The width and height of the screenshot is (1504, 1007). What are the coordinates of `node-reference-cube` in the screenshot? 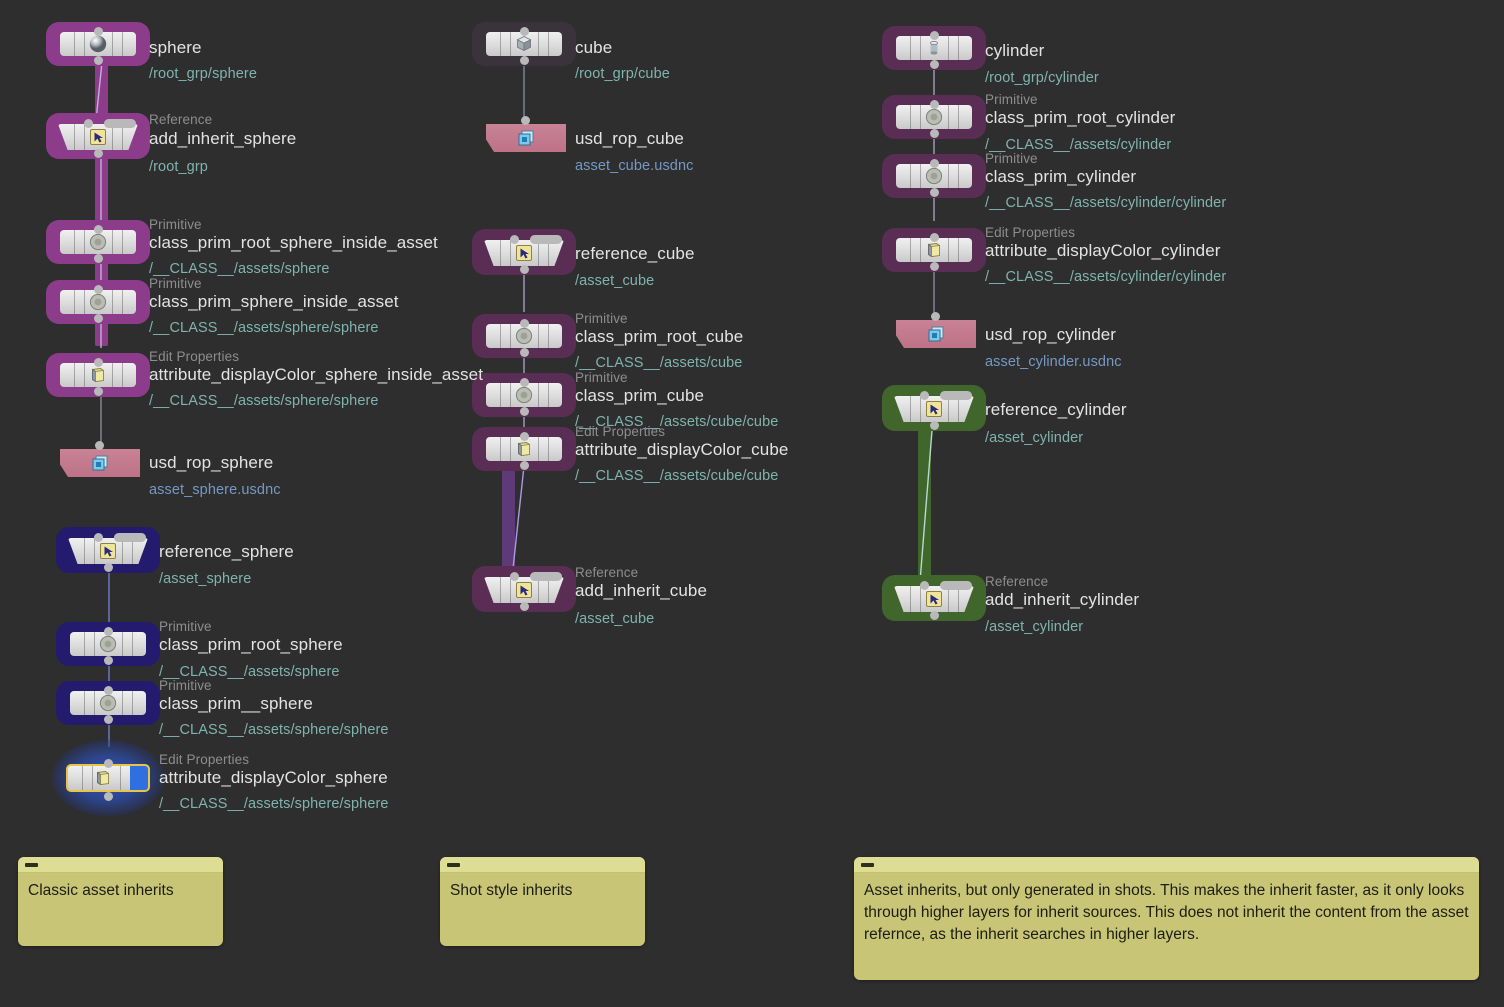 It's located at (524, 252).